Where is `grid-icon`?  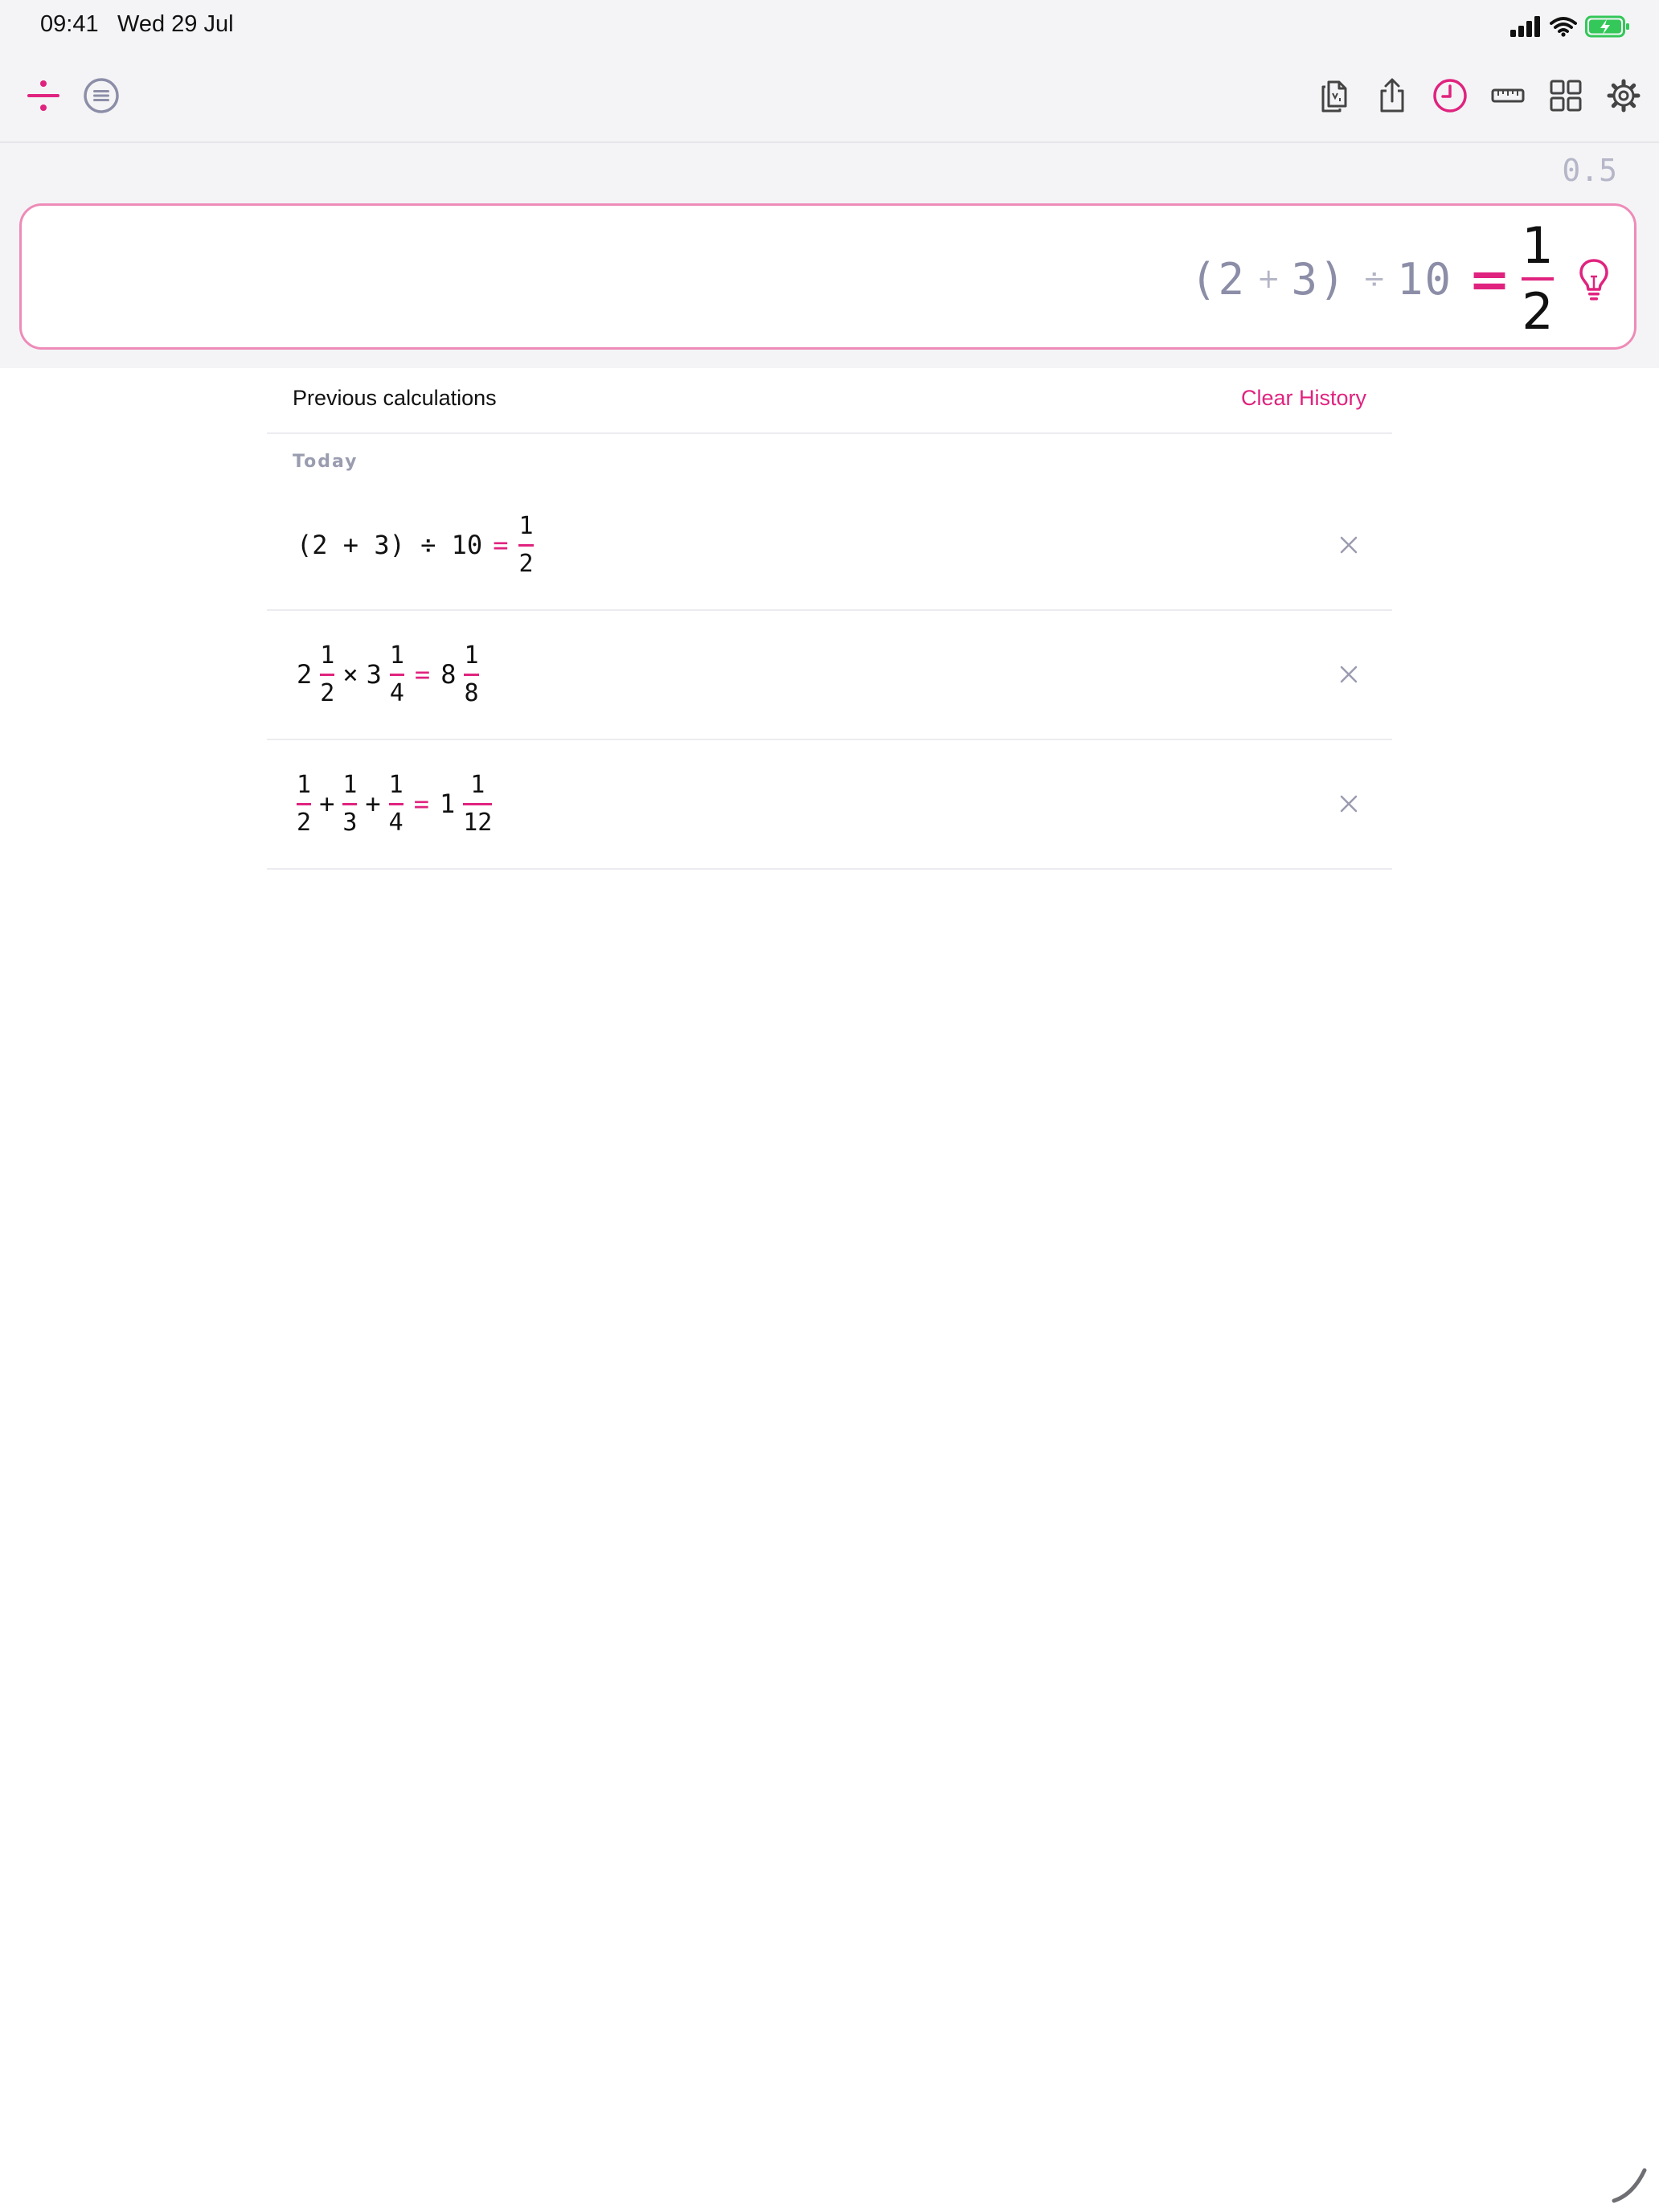 grid-icon is located at coordinates (1566, 96).